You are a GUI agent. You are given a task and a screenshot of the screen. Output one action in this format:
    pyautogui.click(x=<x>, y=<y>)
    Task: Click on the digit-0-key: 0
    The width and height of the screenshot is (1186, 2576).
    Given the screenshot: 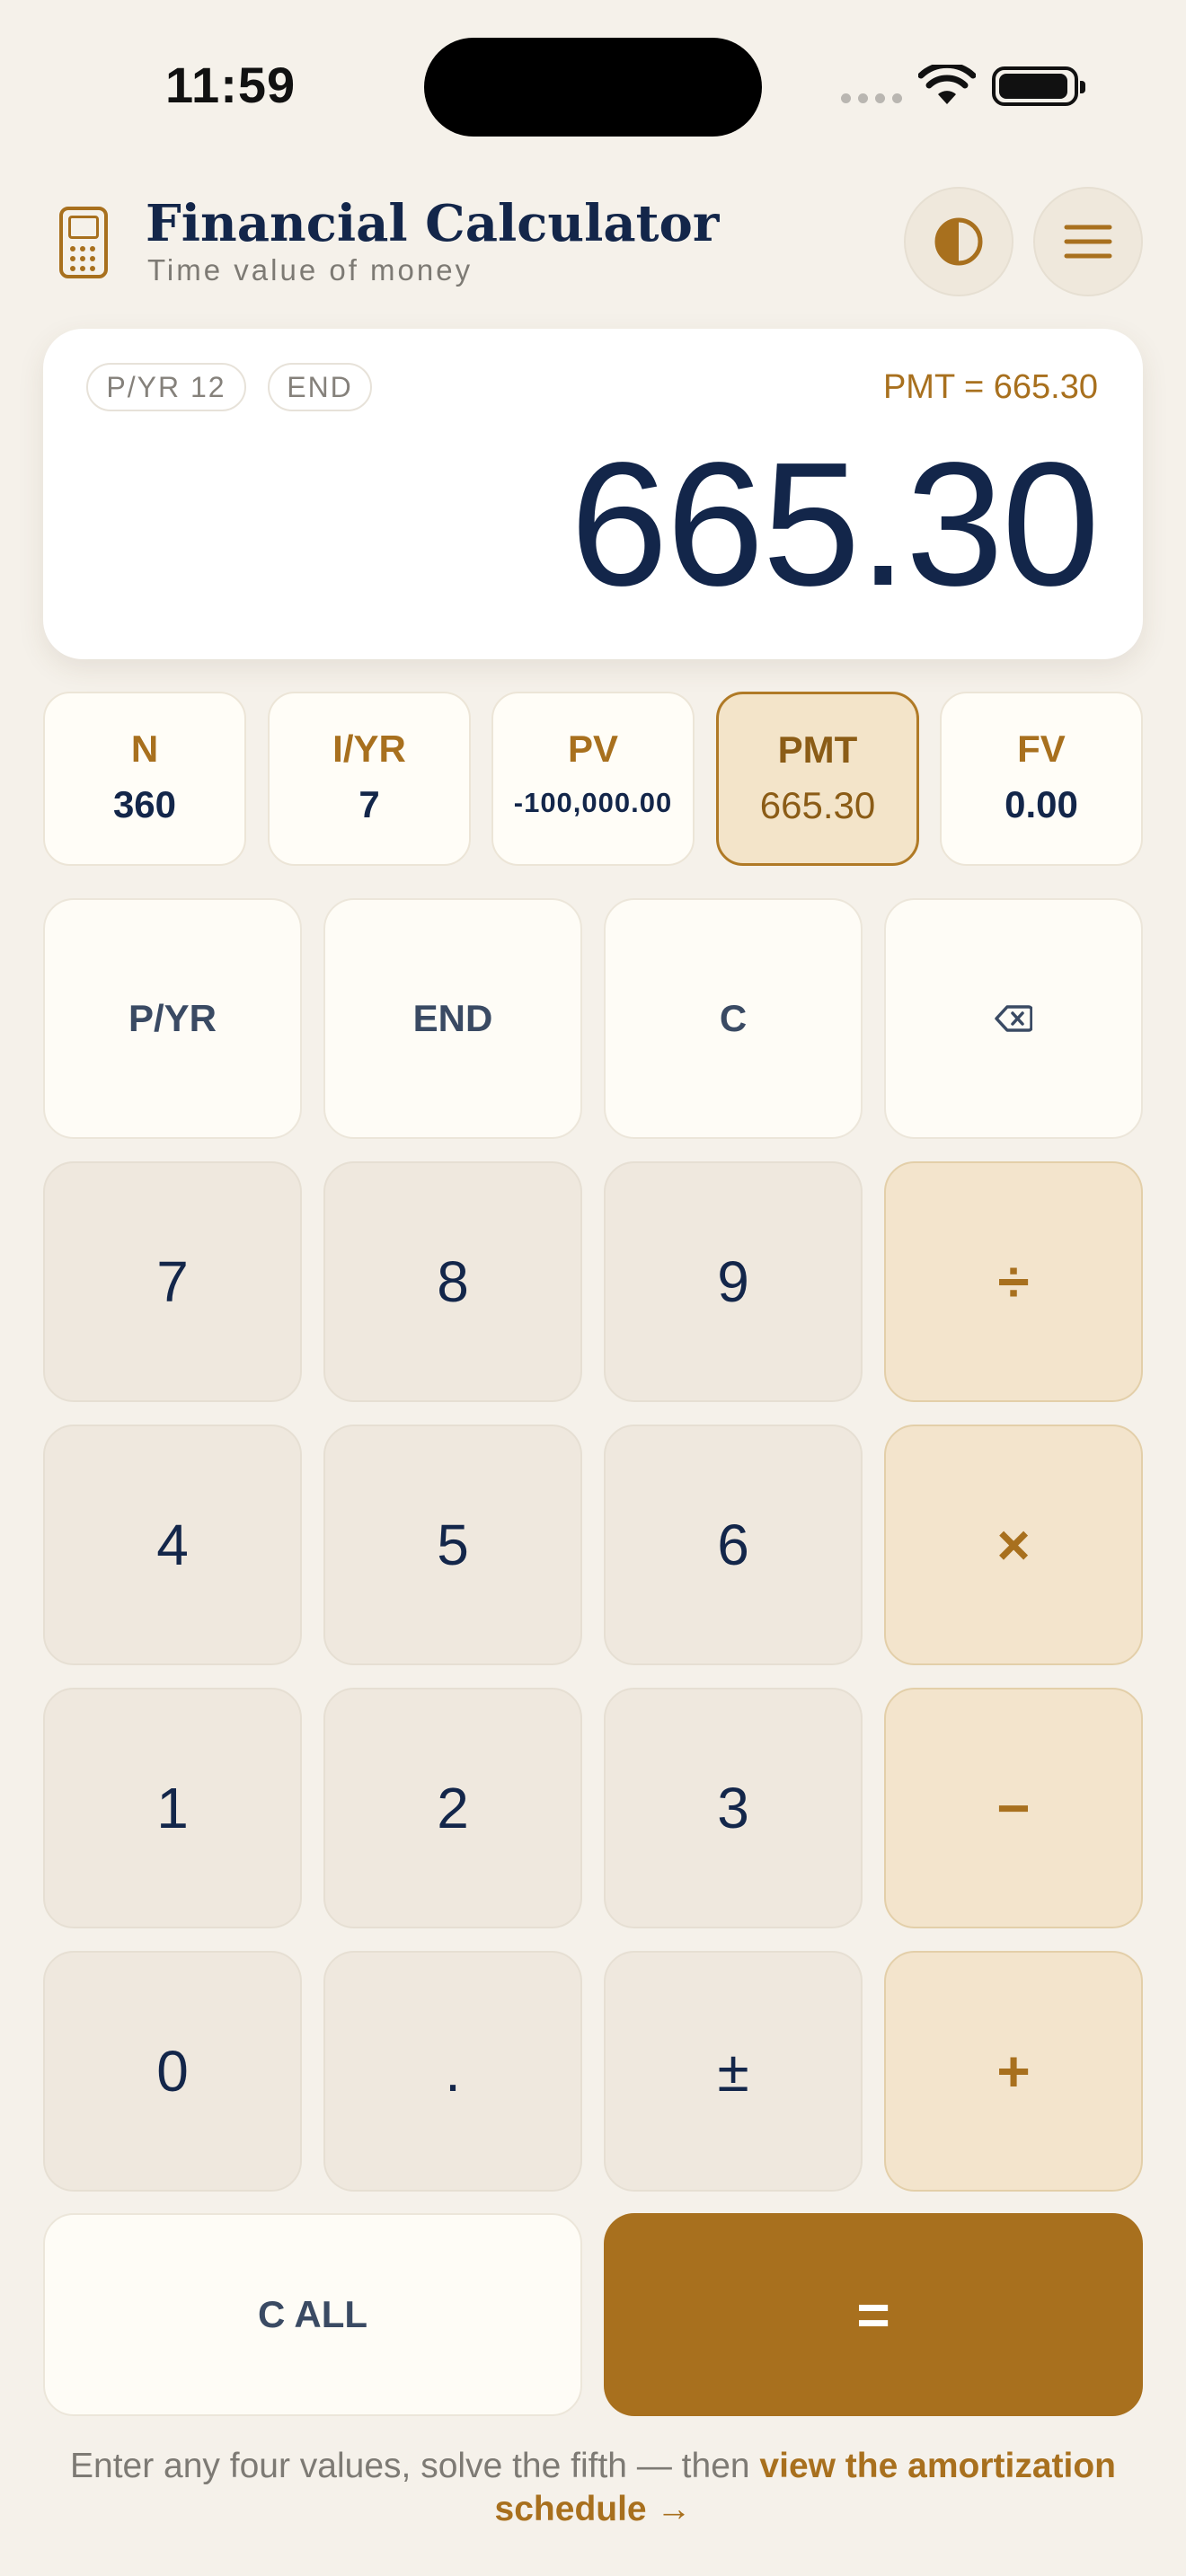 What is the action you would take?
    pyautogui.click(x=172, y=2071)
    